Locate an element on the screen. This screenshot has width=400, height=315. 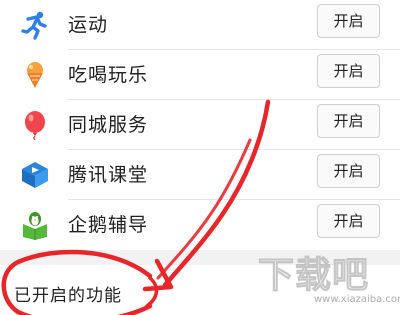
enable-button-sport: 开启 is located at coordinates (348, 21).